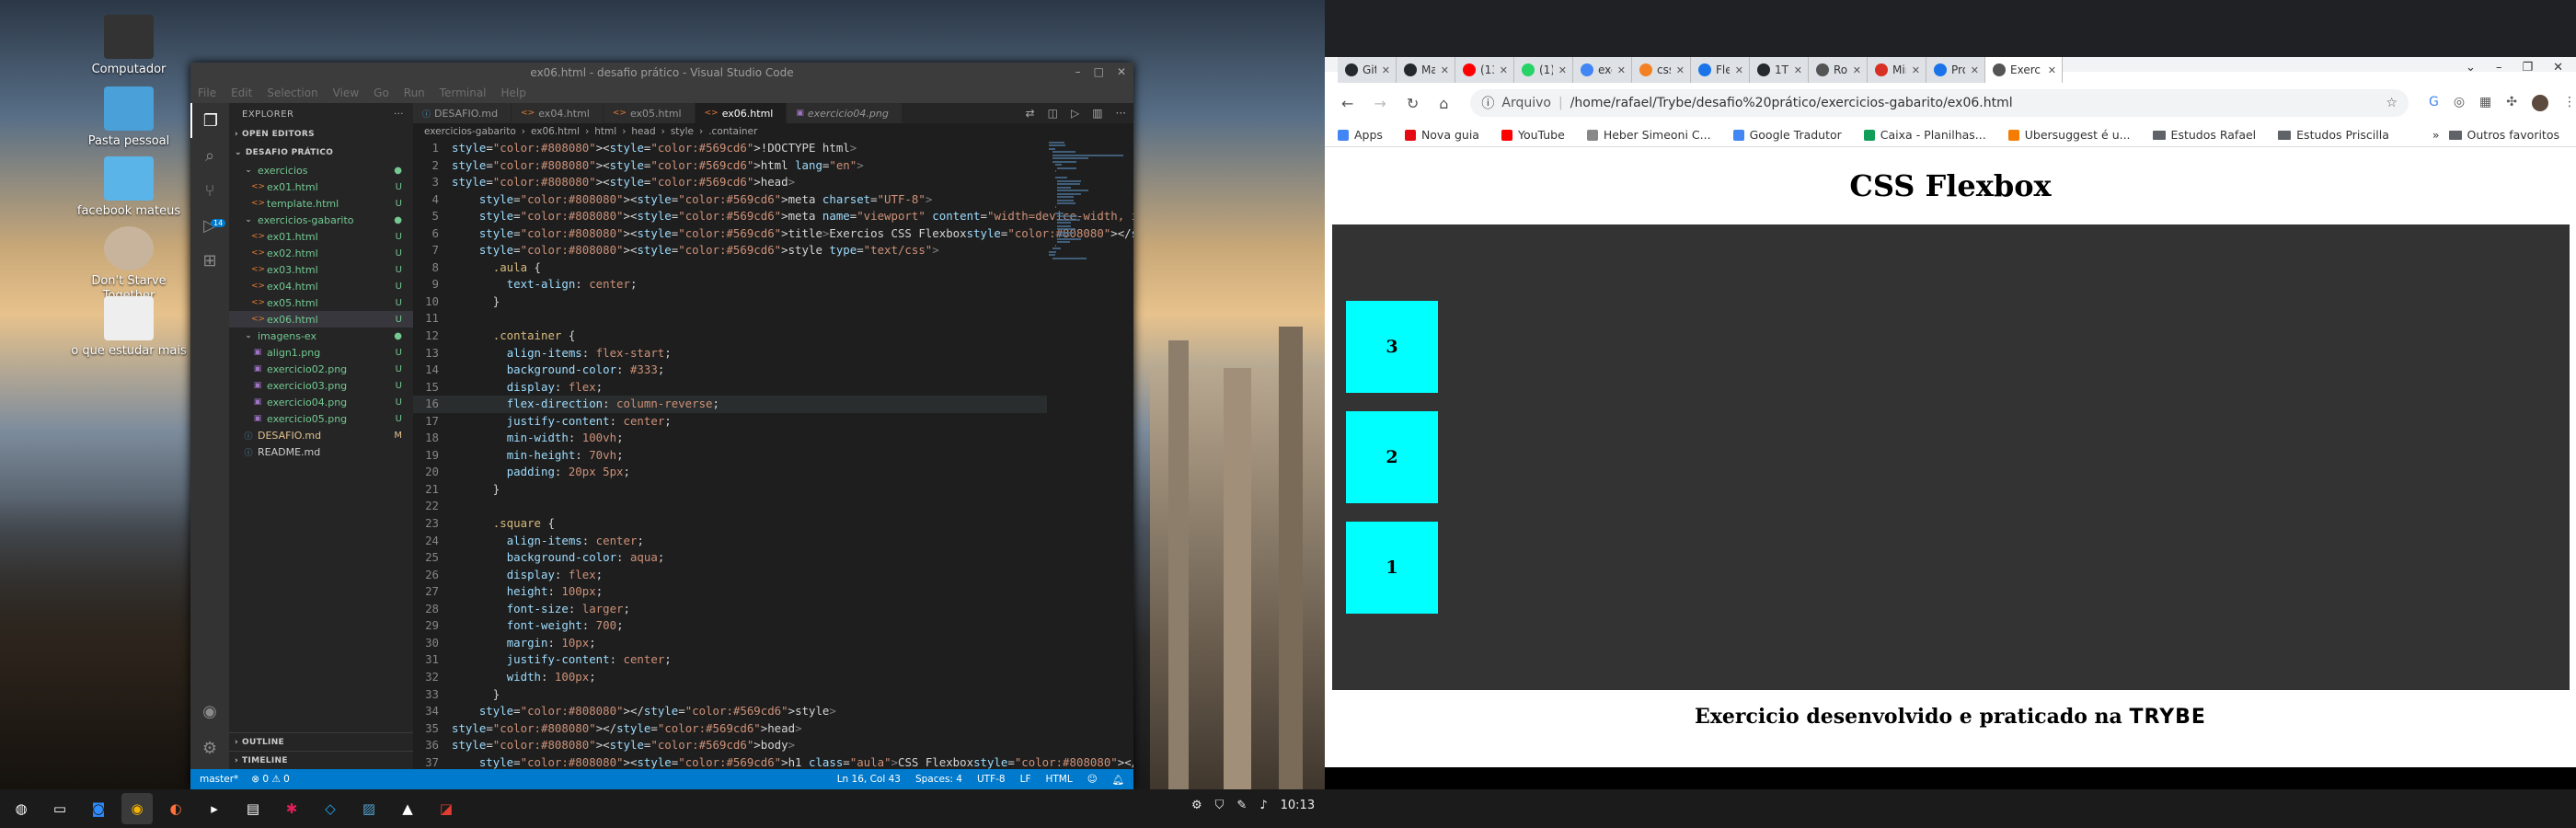 The height and width of the screenshot is (828, 2576). I want to click on code-line: 21 }, so click(730, 490).